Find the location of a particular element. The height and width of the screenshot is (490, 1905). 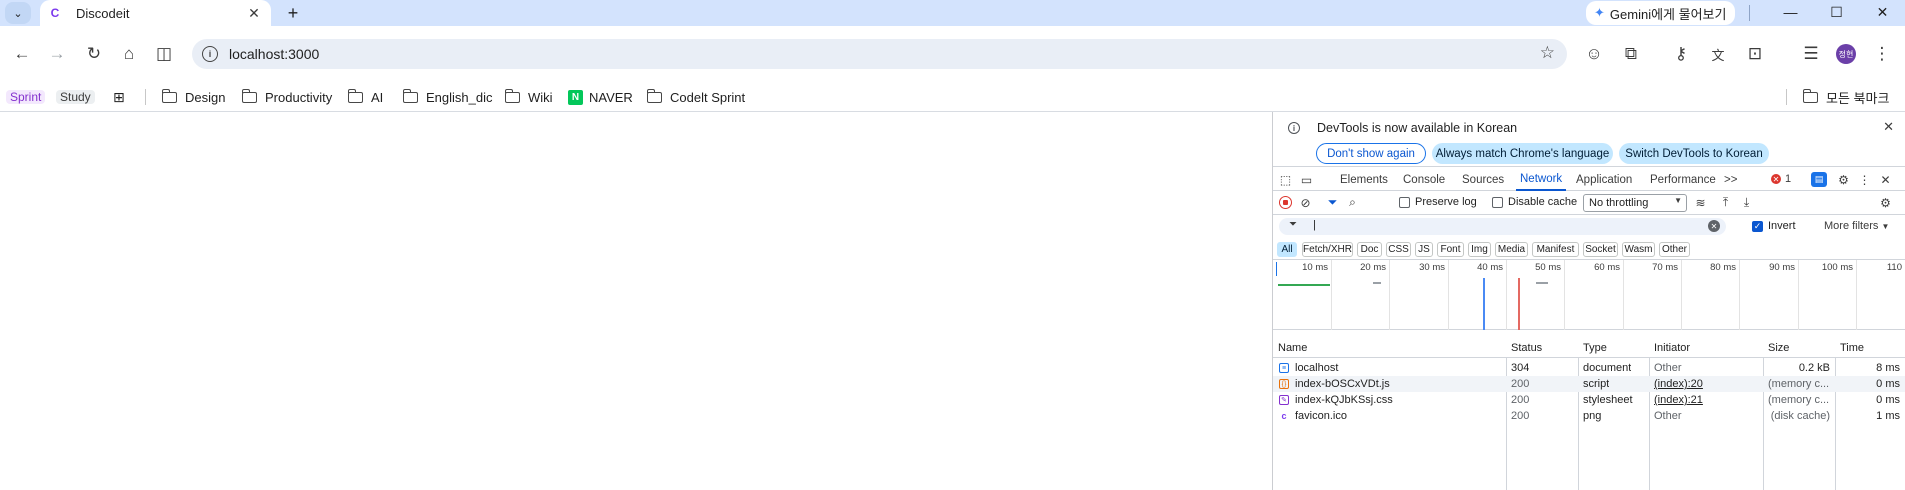

devtools-close-icon: ✕ is located at coordinates (1885, 179).